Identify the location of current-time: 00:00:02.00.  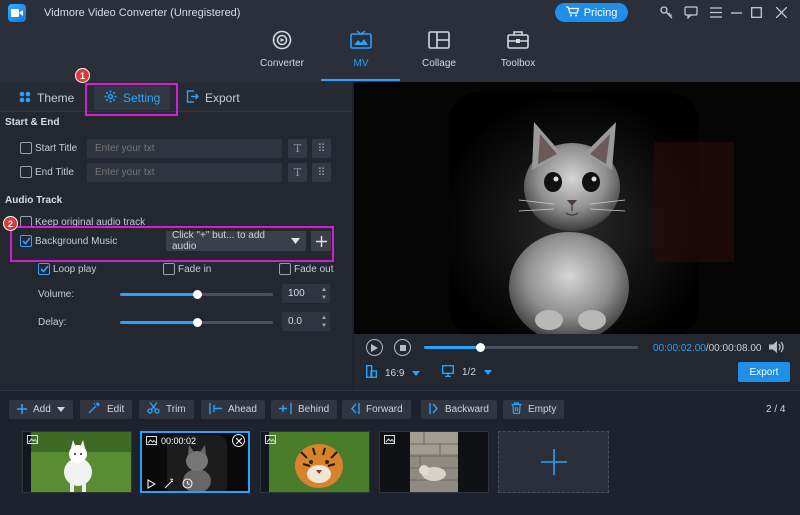
(679, 348).